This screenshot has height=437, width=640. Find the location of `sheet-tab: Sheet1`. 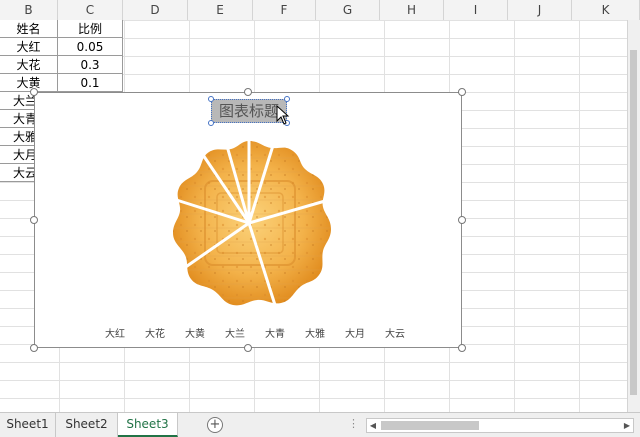

sheet-tab: Sheet1 is located at coordinates (28, 425).